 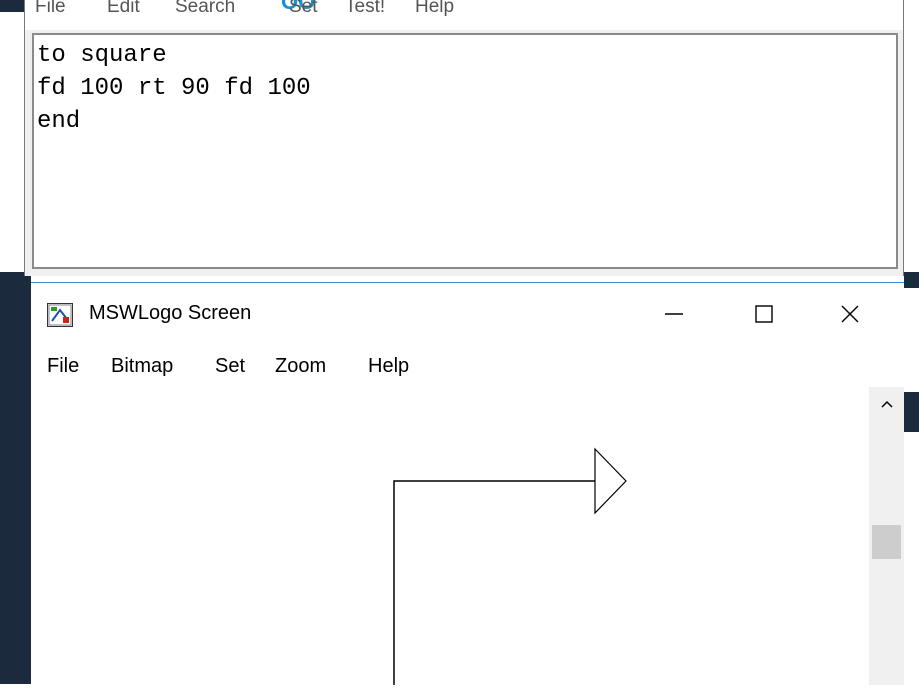 What do you see at coordinates (467, 366) in the screenshot?
I see `screen-menubar: File Bitmap Set Zoom Help` at bounding box center [467, 366].